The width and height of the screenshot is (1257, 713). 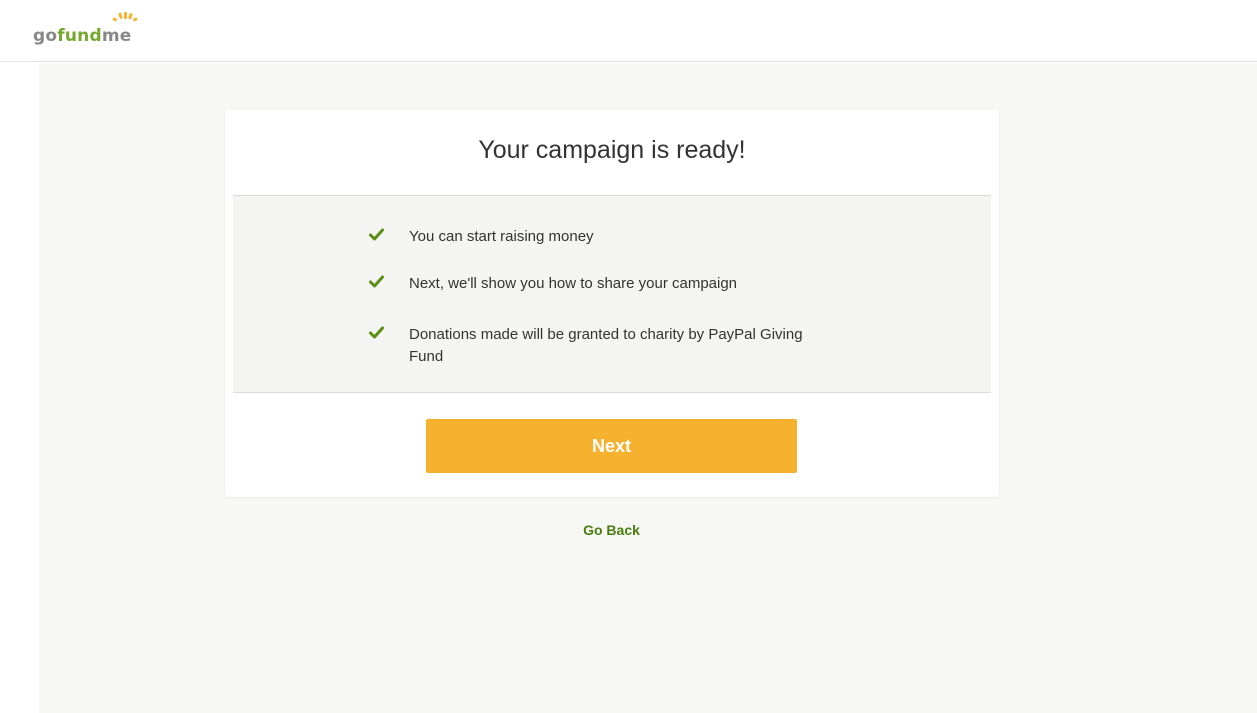 What do you see at coordinates (612, 150) in the screenshot?
I see `card-title: Your campaign is ready!` at bounding box center [612, 150].